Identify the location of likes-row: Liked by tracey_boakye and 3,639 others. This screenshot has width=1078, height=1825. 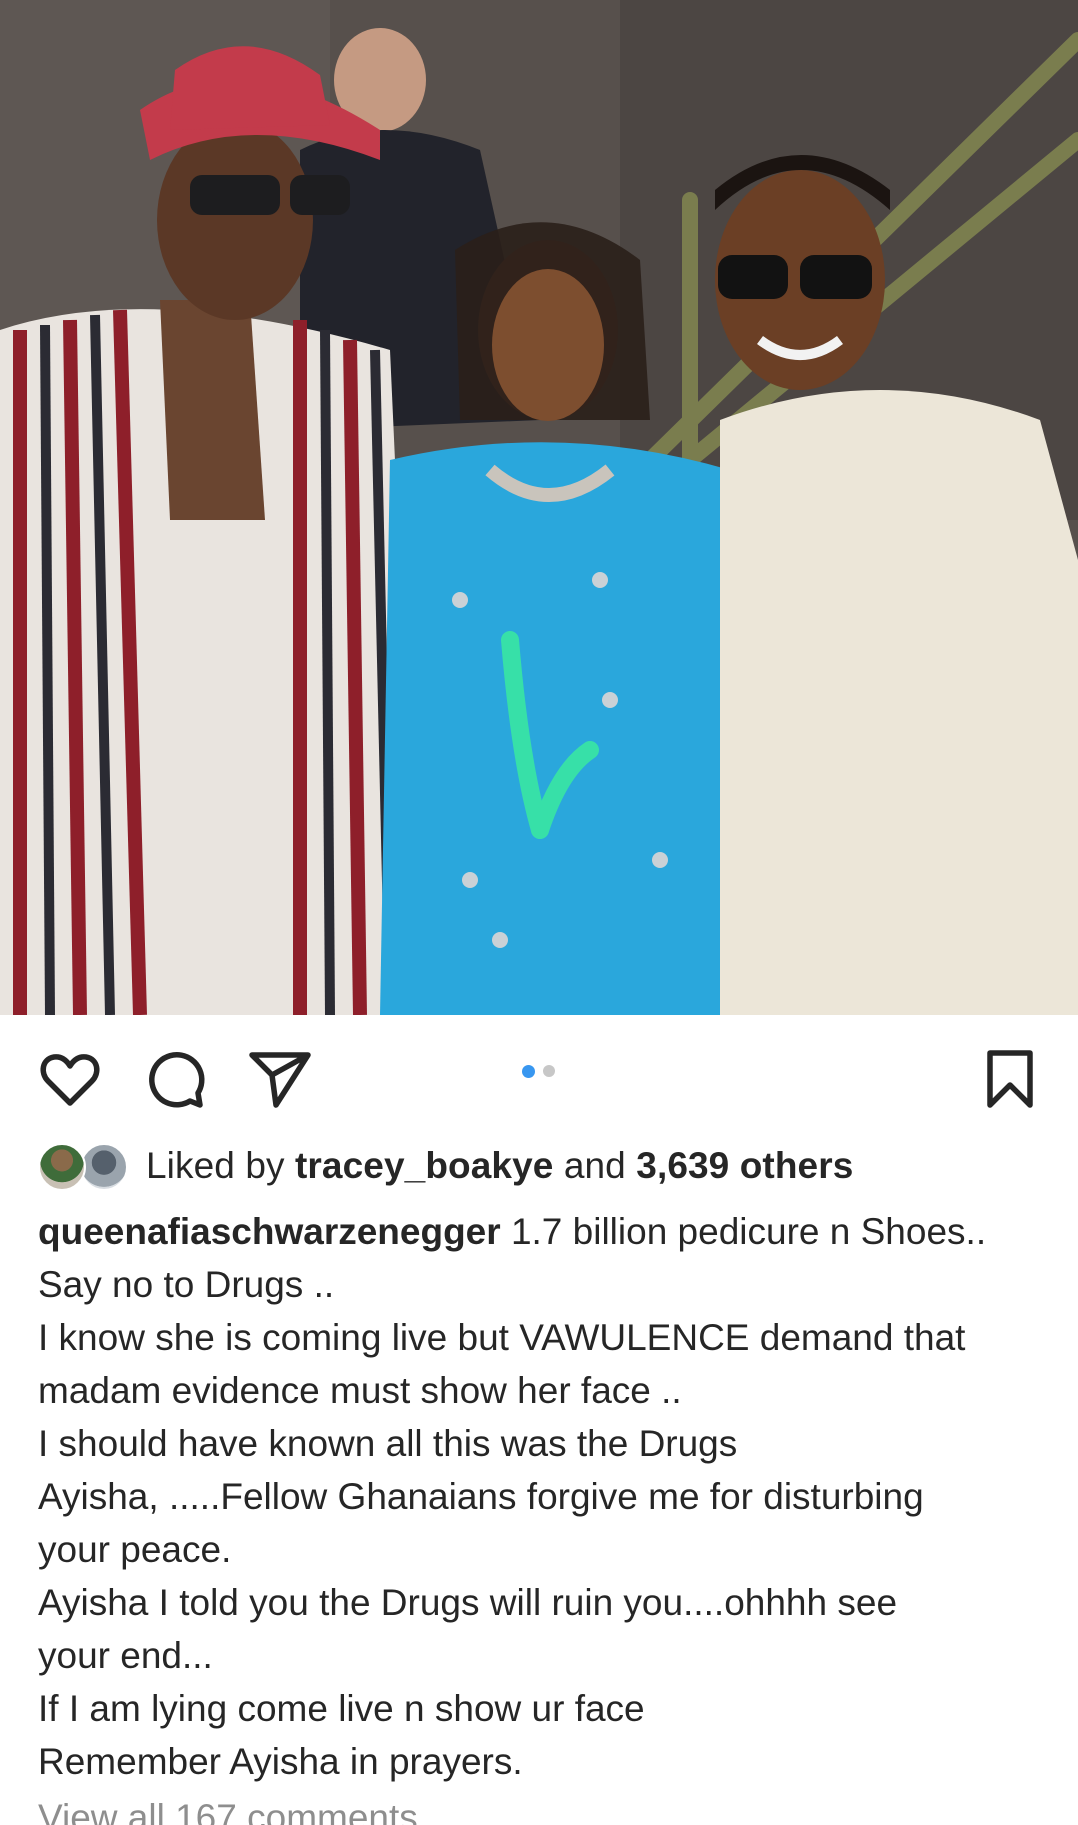
(445, 1166).